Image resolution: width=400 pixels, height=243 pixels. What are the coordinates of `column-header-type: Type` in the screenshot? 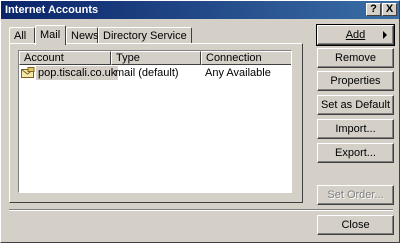 It's located at (156, 58).